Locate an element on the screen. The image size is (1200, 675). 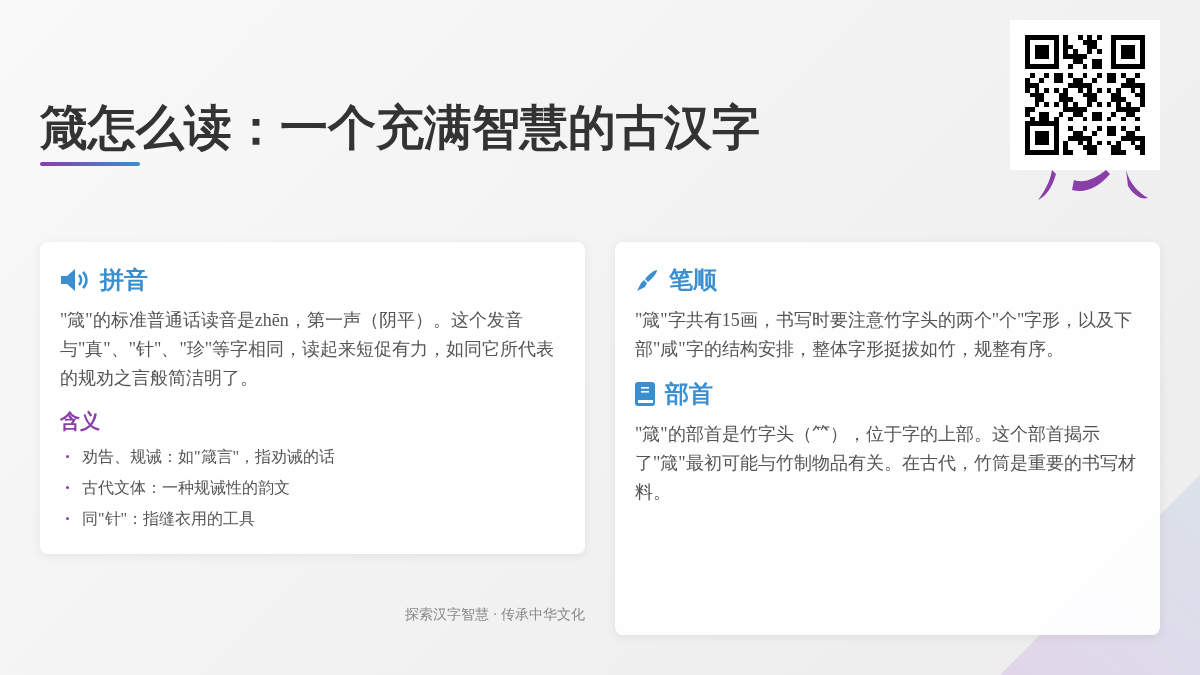
meaning-item: 同"针"：指缝衣用的工具 is located at coordinates (169, 519).